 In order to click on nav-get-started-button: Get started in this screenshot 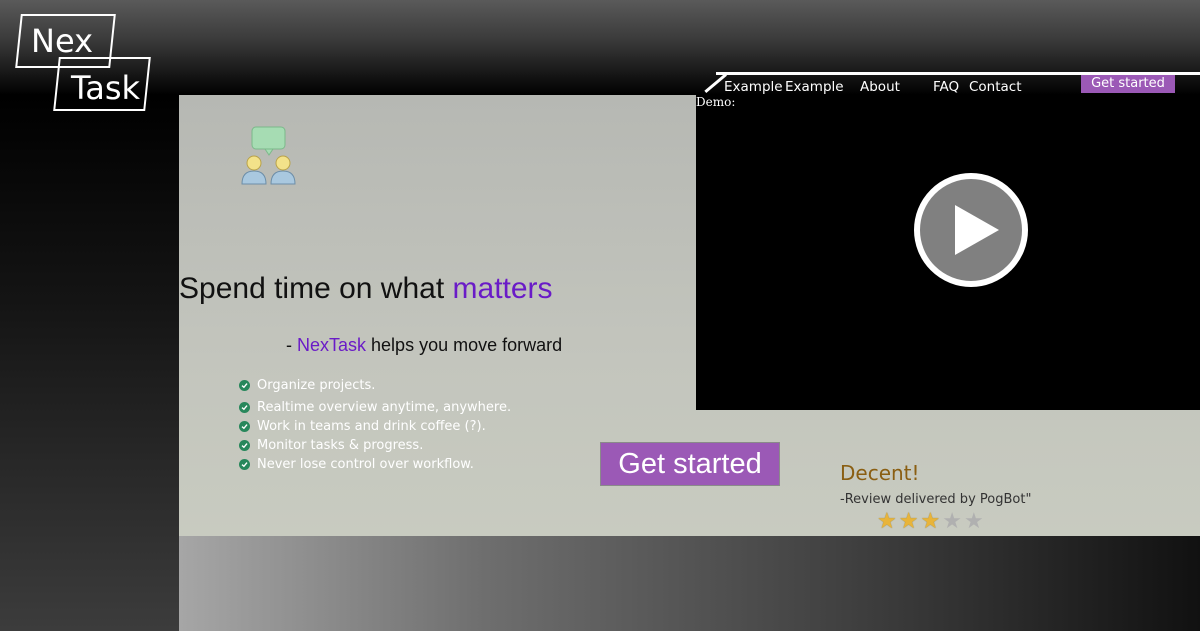, I will do `click(1128, 84)`.